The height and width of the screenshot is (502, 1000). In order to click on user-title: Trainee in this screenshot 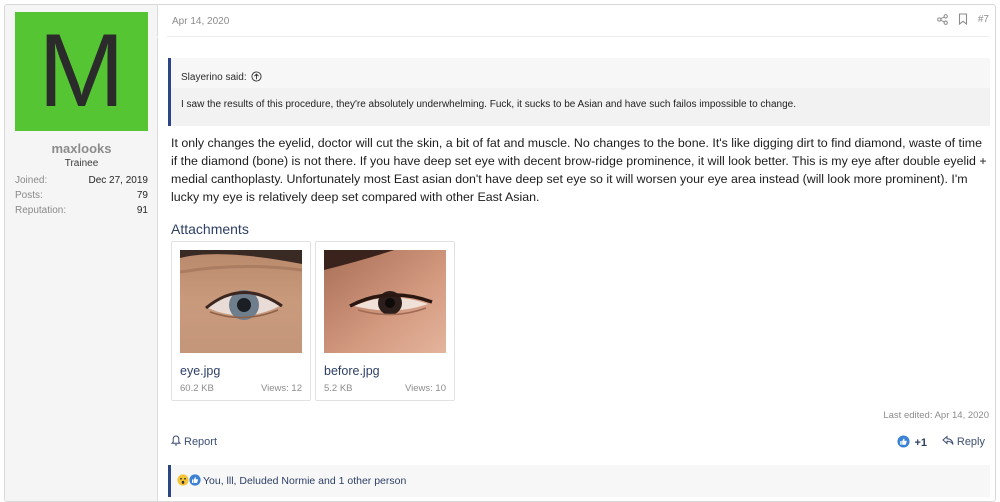, I will do `click(81, 163)`.